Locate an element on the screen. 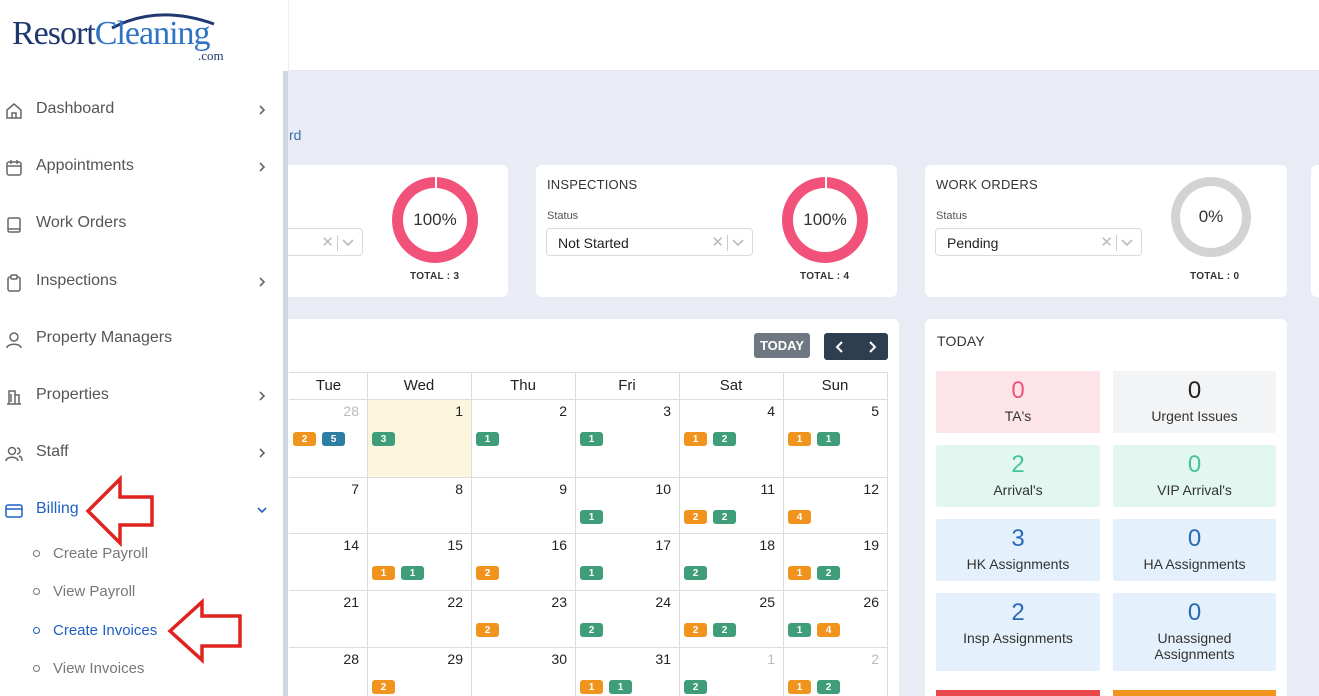 This screenshot has width=1319, height=696. stat-tile: 3 HK Assignments is located at coordinates (1018, 550).